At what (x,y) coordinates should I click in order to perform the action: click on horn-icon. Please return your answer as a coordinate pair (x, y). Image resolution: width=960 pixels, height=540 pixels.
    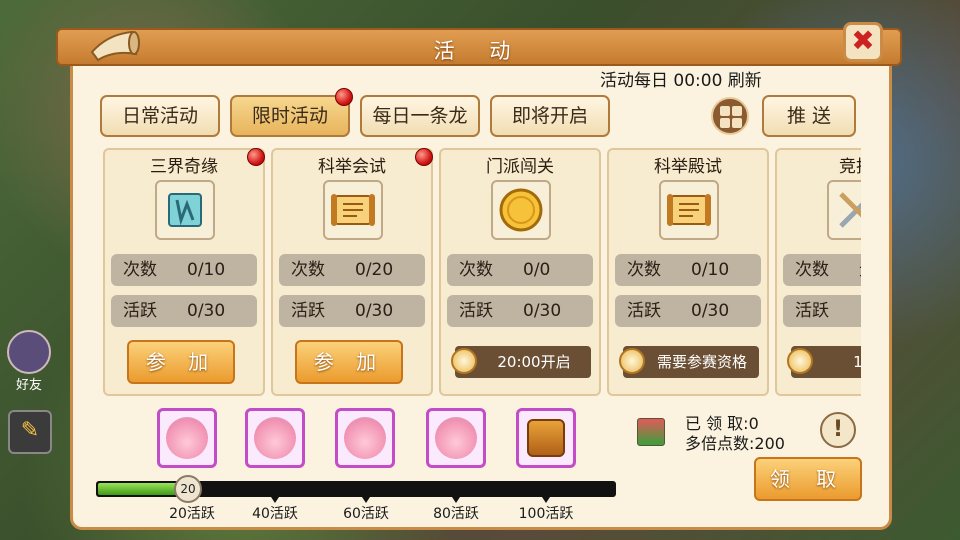
    Looking at the image, I should click on (115, 46).